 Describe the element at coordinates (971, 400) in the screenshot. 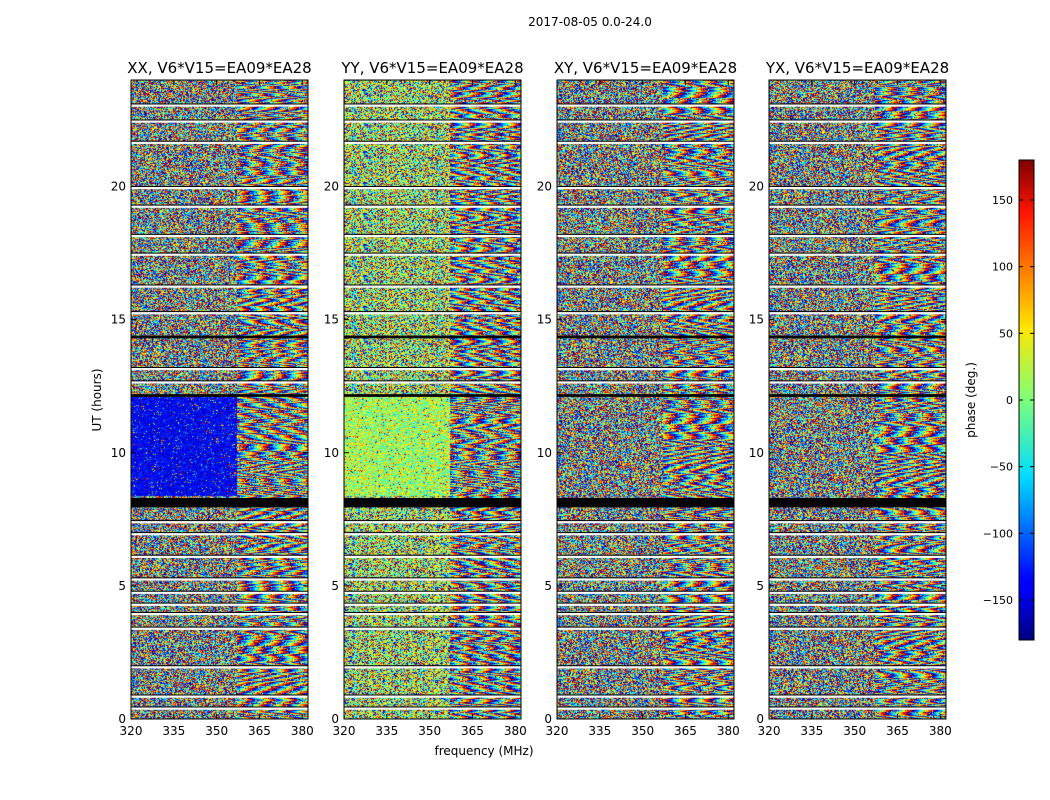

I see `colorbar-label: phase (deg.)` at that location.